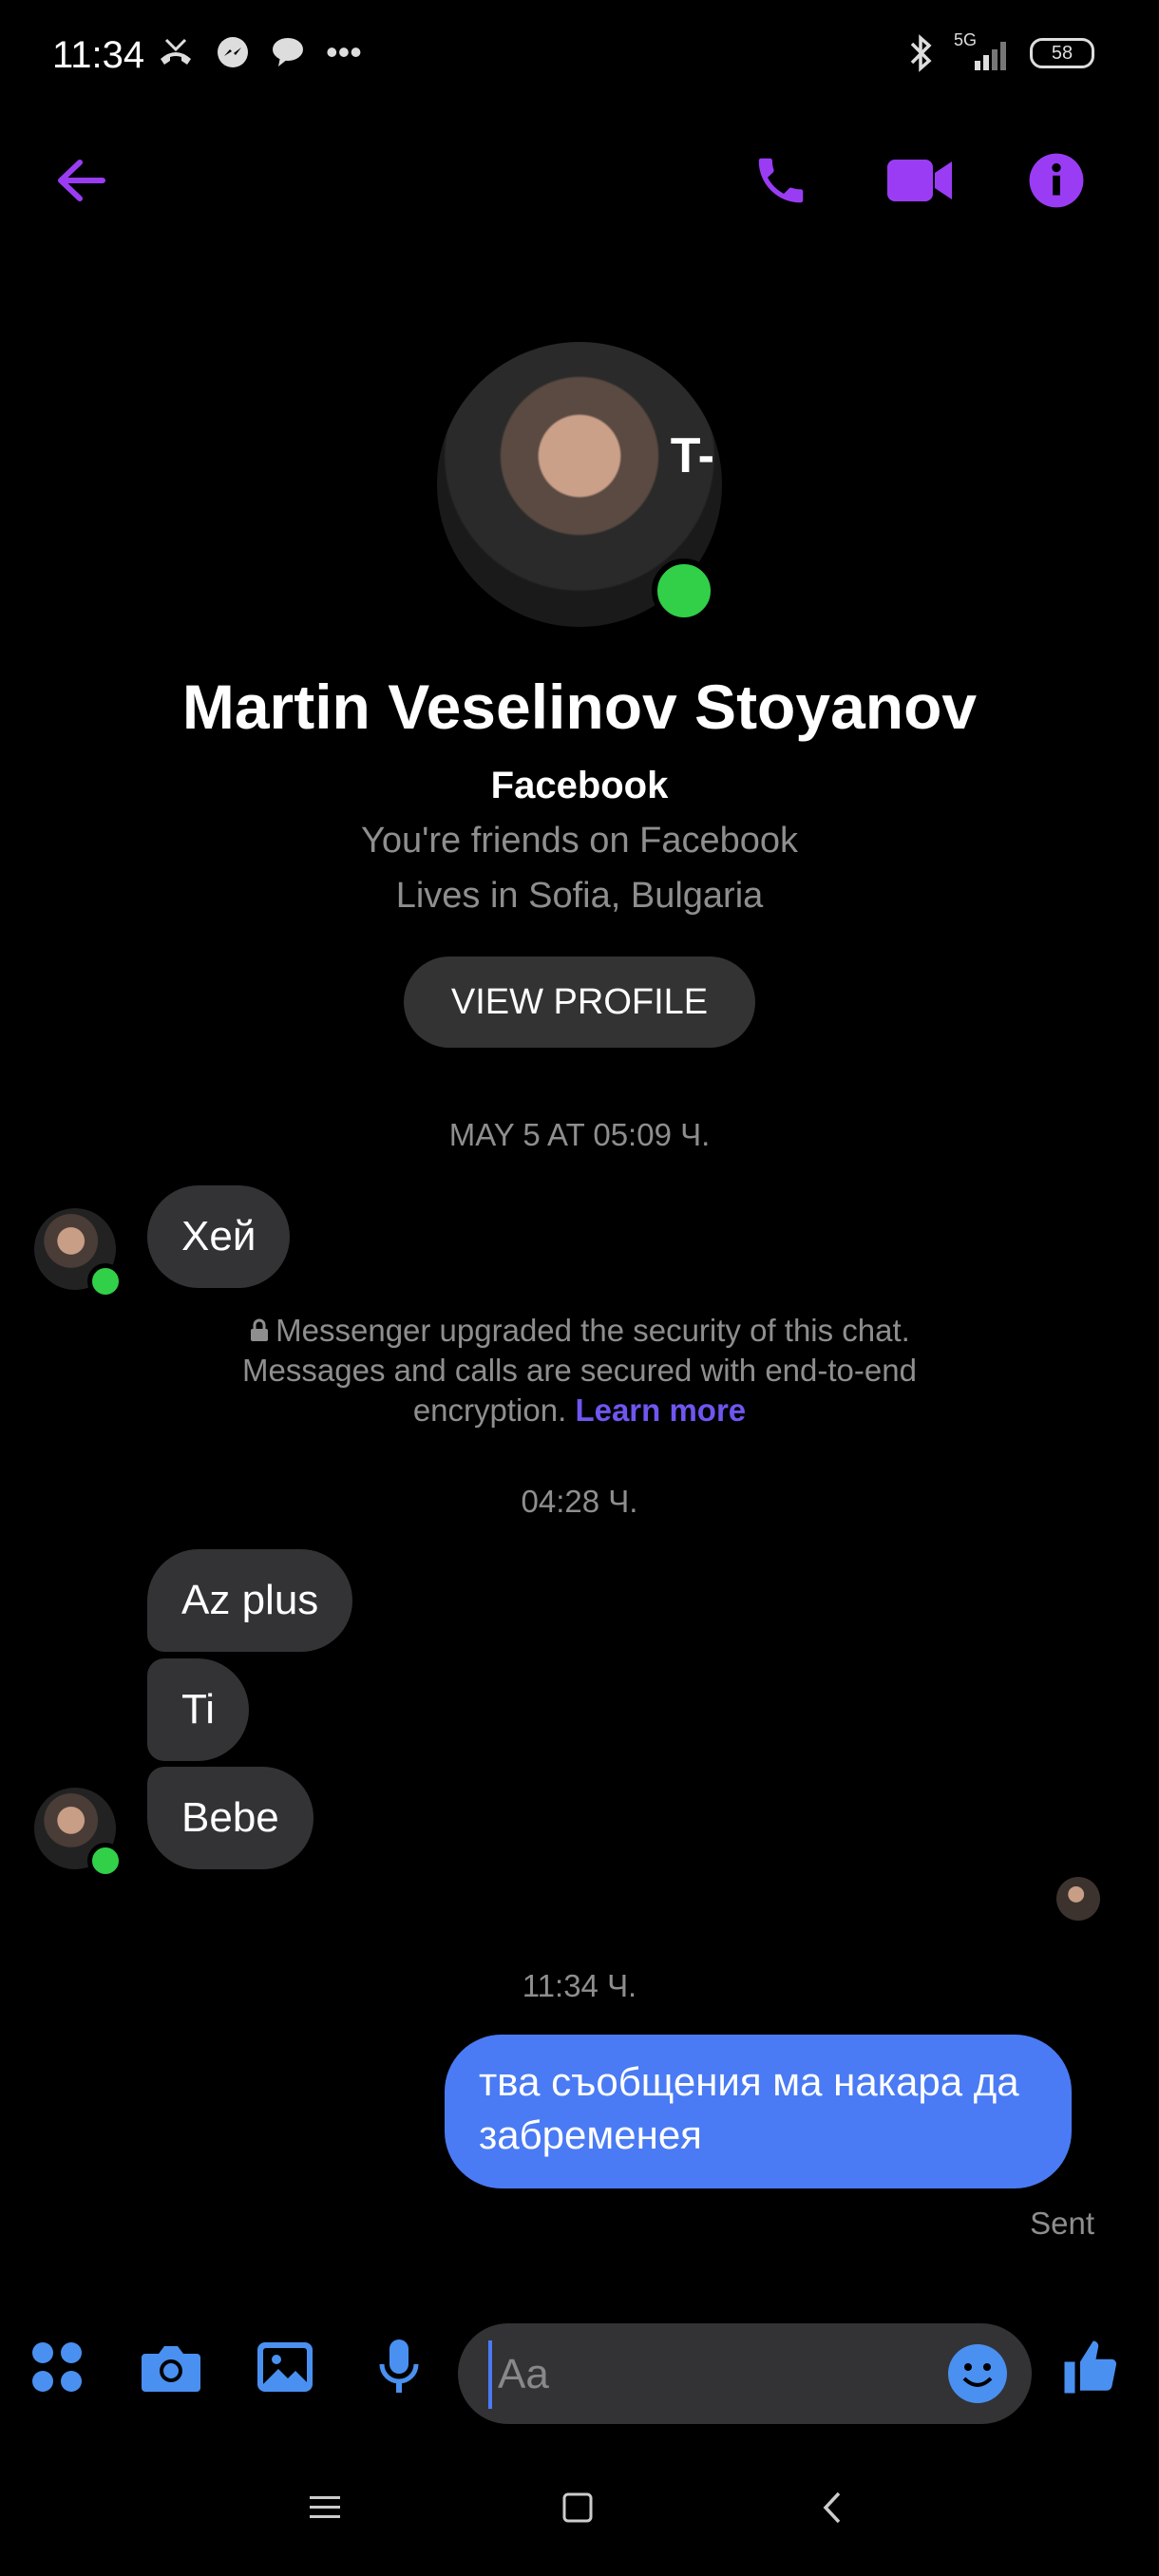 Image resolution: width=1159 pixels, height=2576 pixels. I want to click on chevron-left-icon, so click(832, 2507).